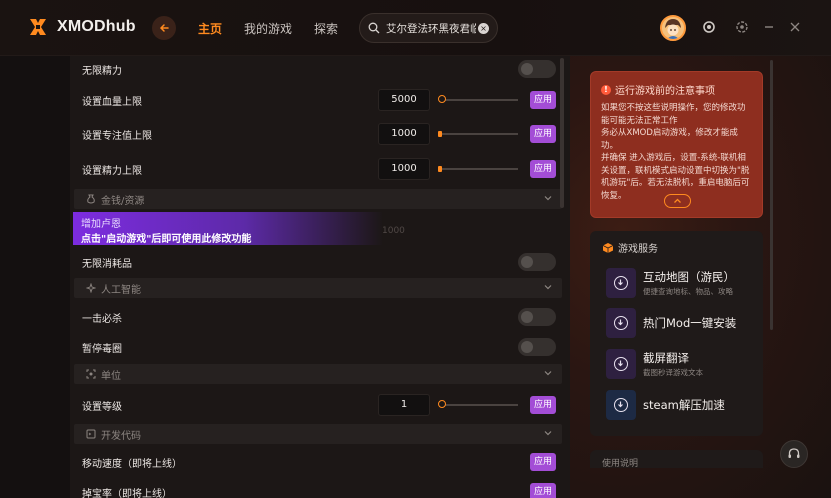  I want to click on right-scrollbar, so click(771, 195).